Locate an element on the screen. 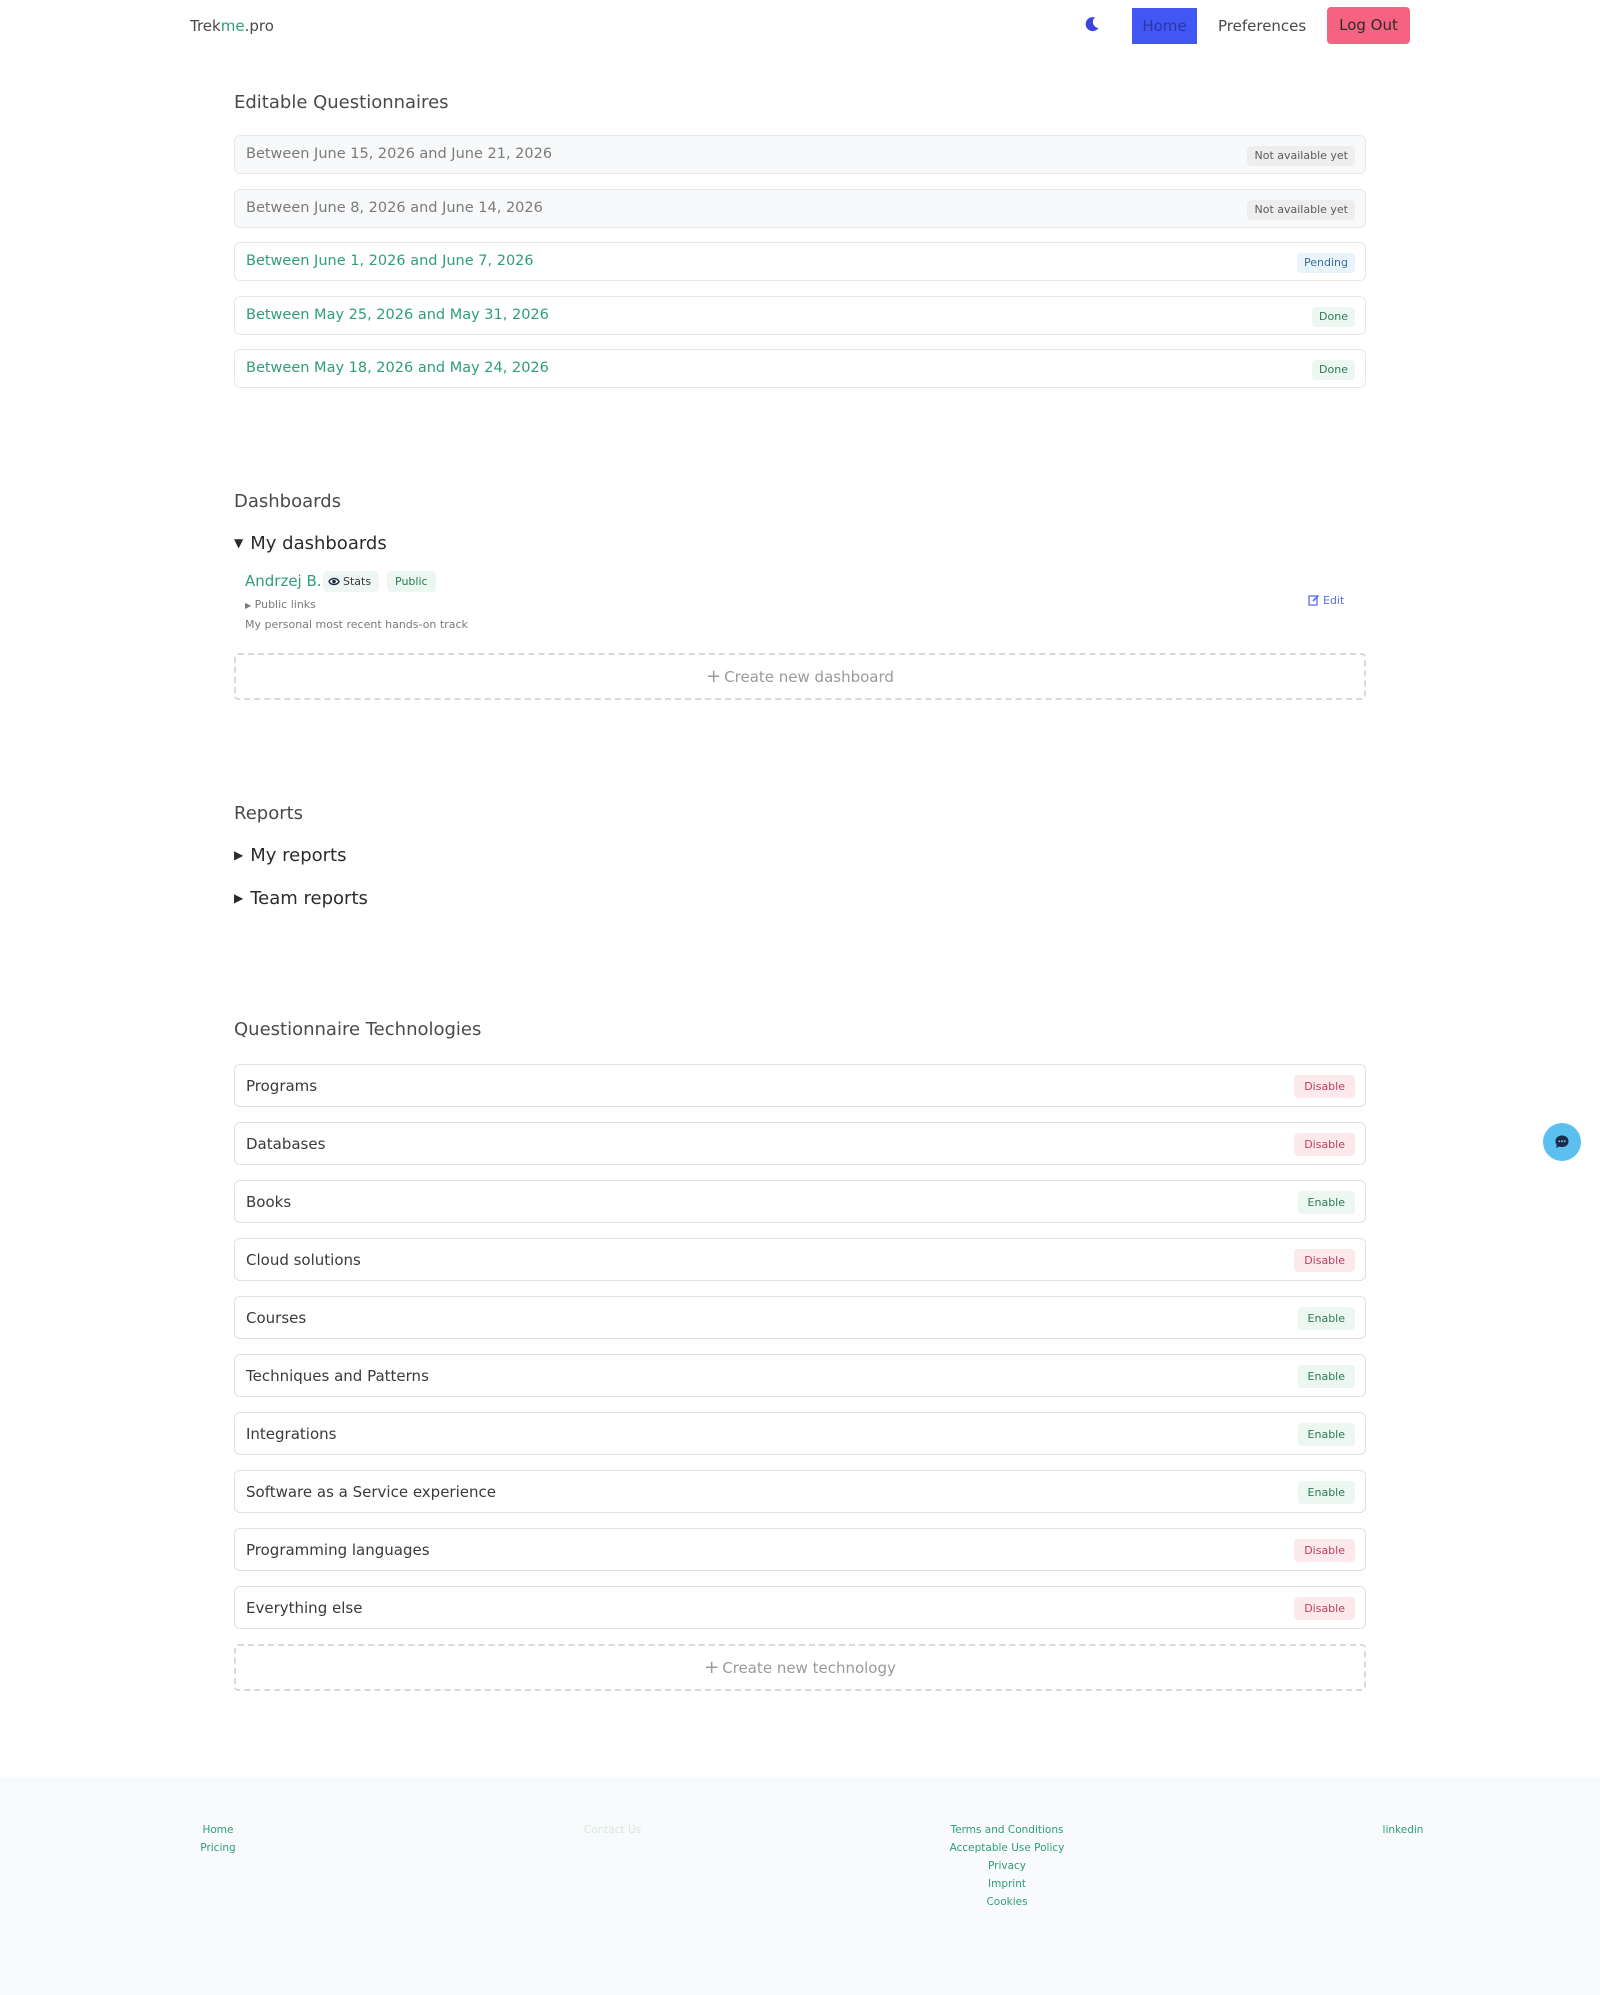 The height and width of the screenshot is (1995, 1600). brand-accent: me is located at coordinates (232, 26).